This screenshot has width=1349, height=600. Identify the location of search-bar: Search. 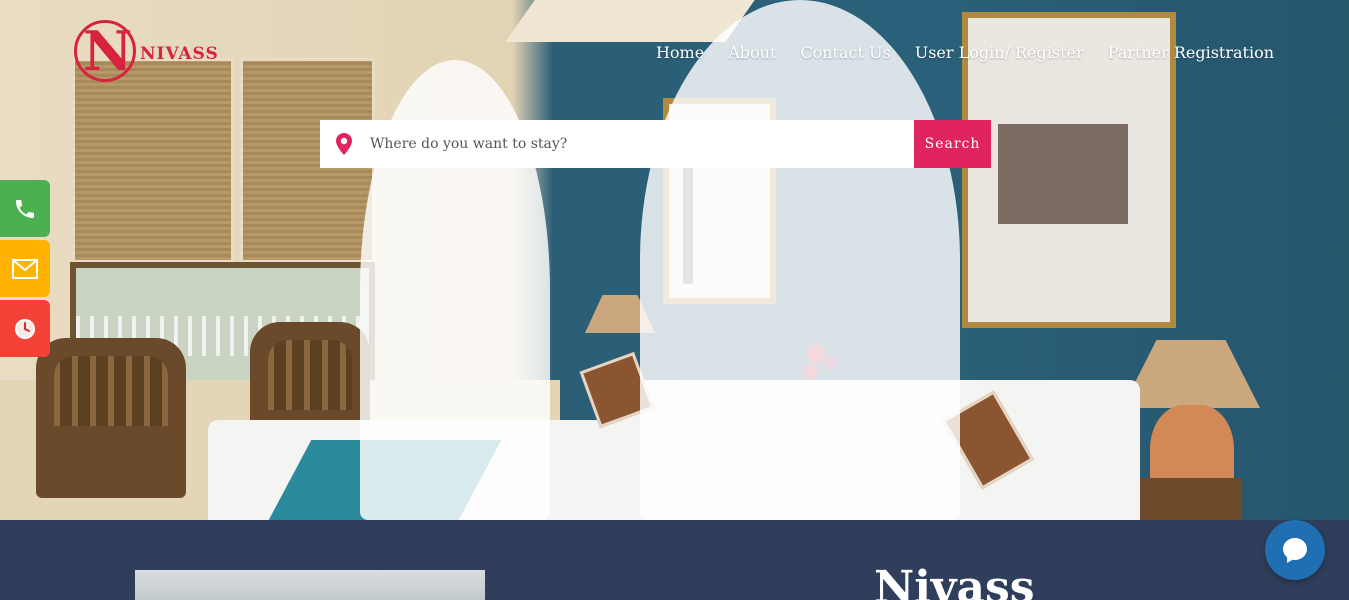
(655, 144).